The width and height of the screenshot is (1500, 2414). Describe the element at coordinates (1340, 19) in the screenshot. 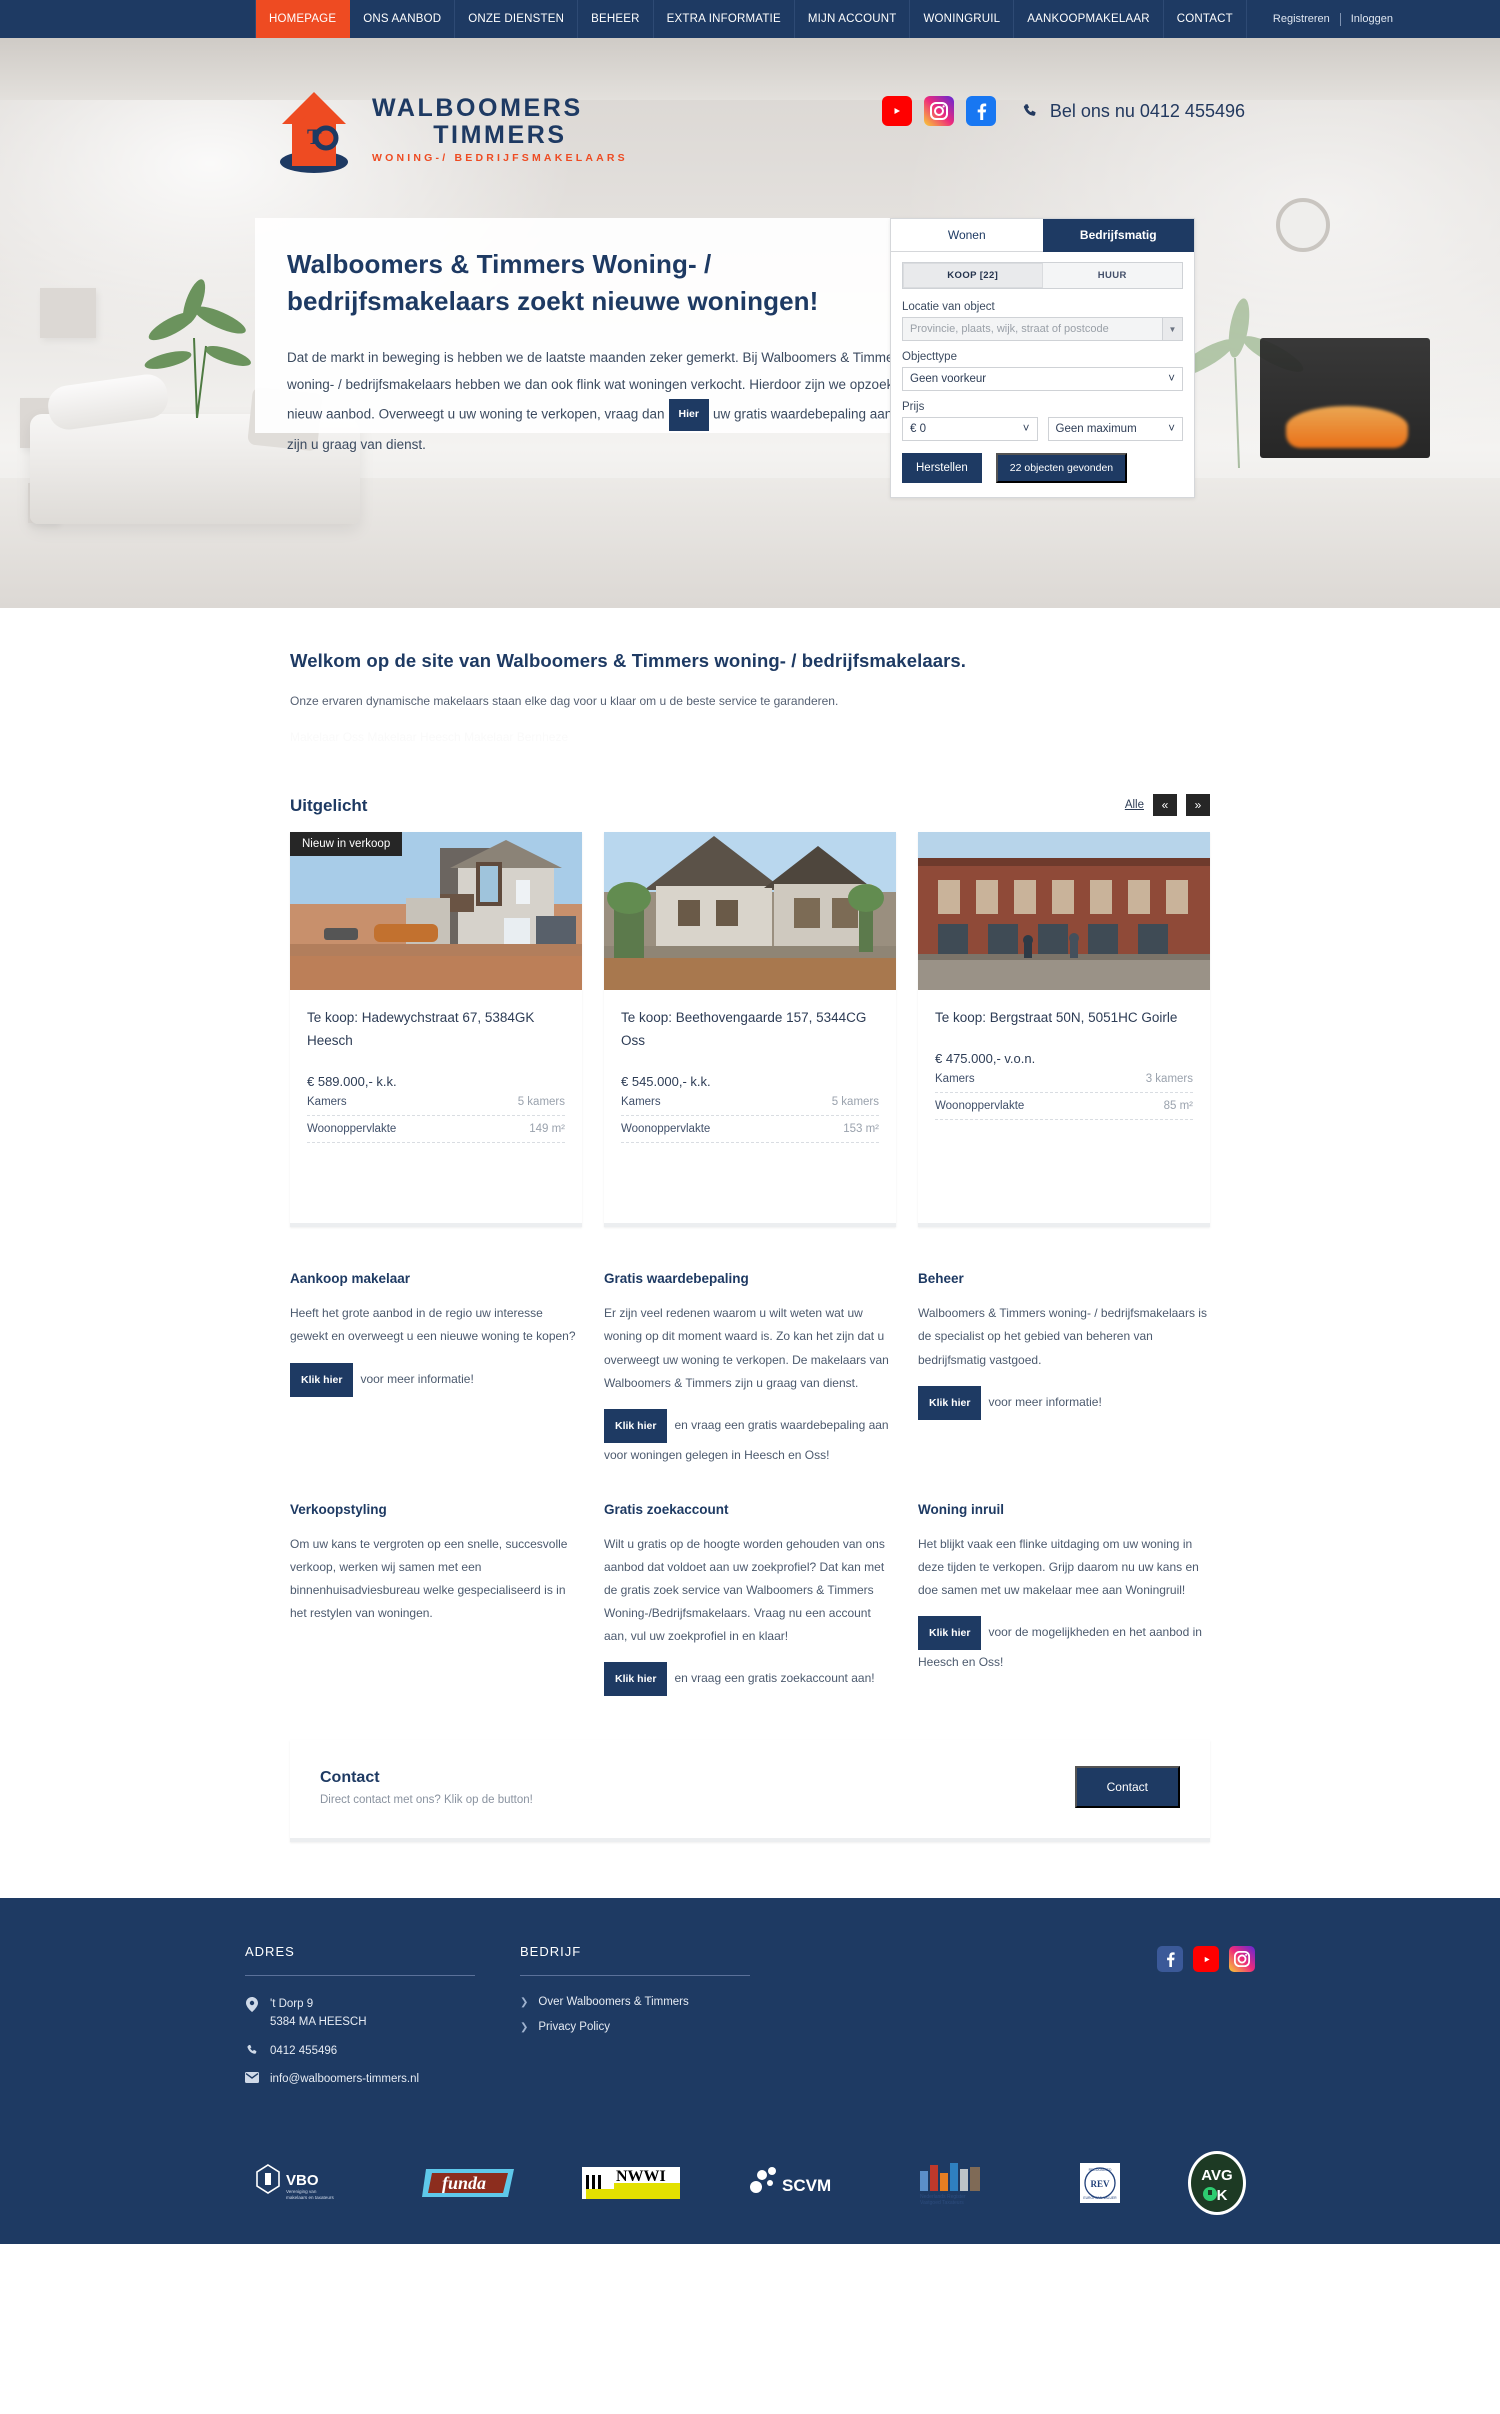

I see `auth-divider` at that location.